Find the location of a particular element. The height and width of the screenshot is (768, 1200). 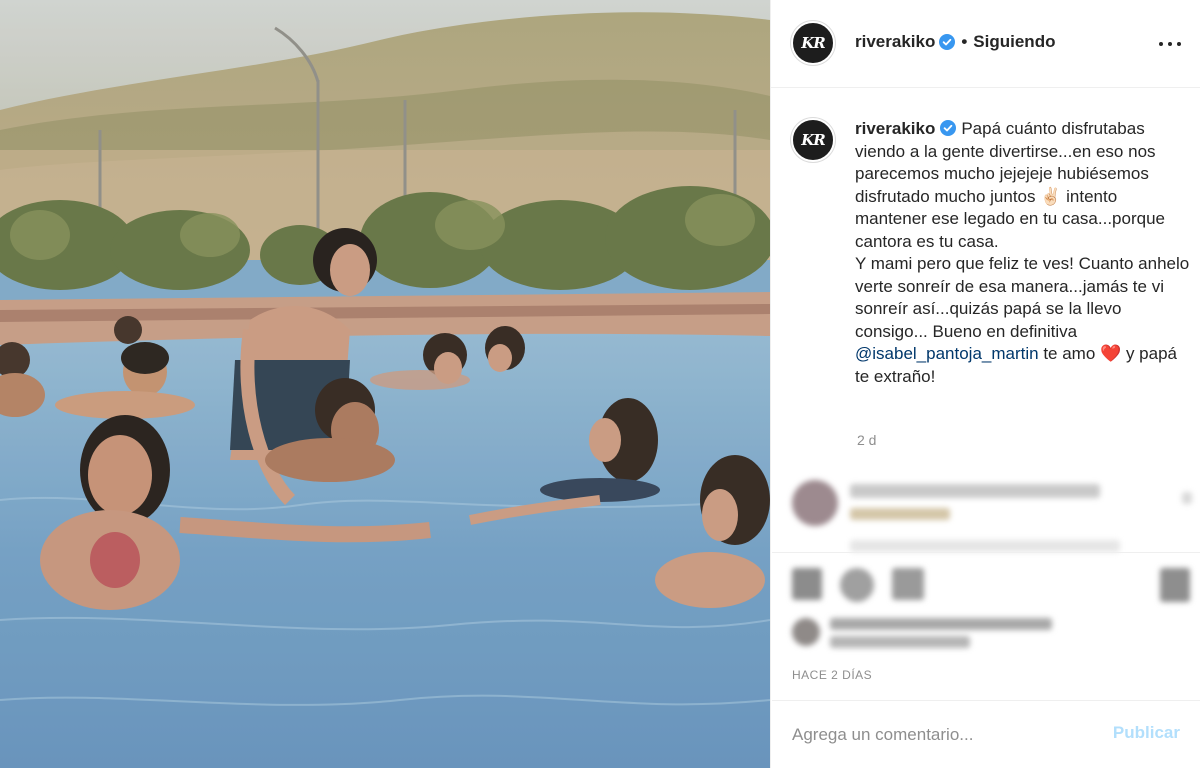

share-icon is located at coordinates (908, 584).